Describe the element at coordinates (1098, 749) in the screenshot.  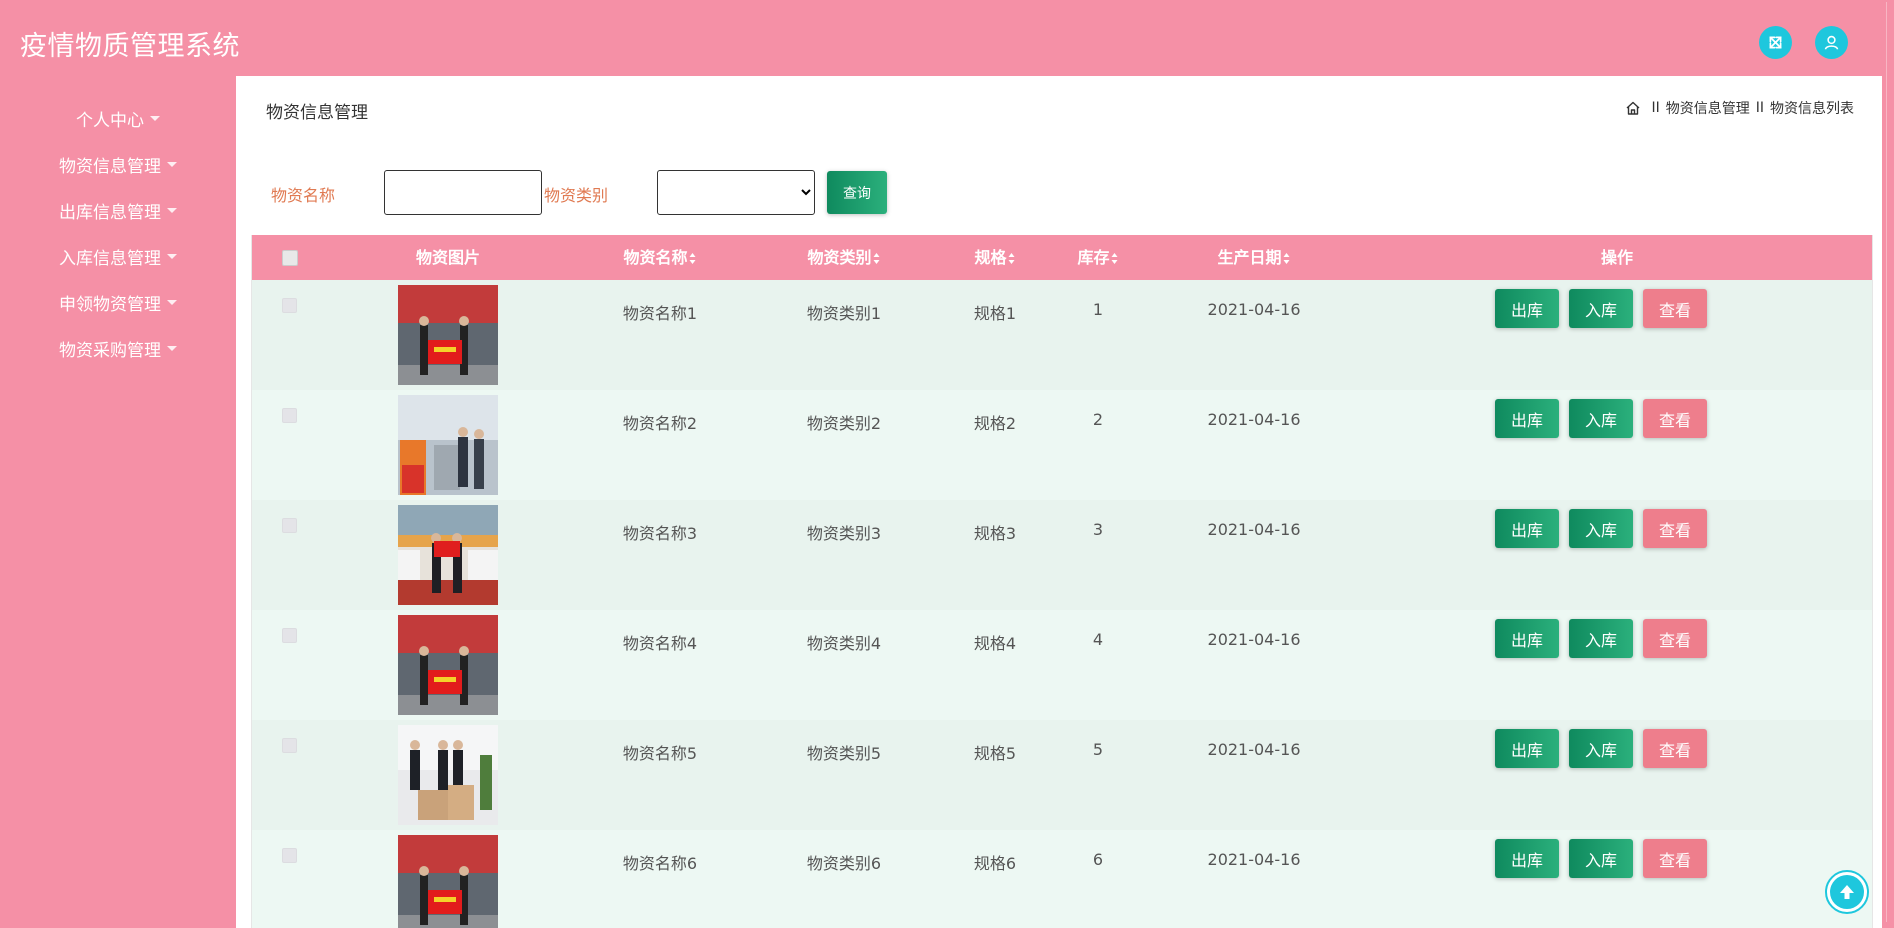
I see `cell-stock: 5` at that location.